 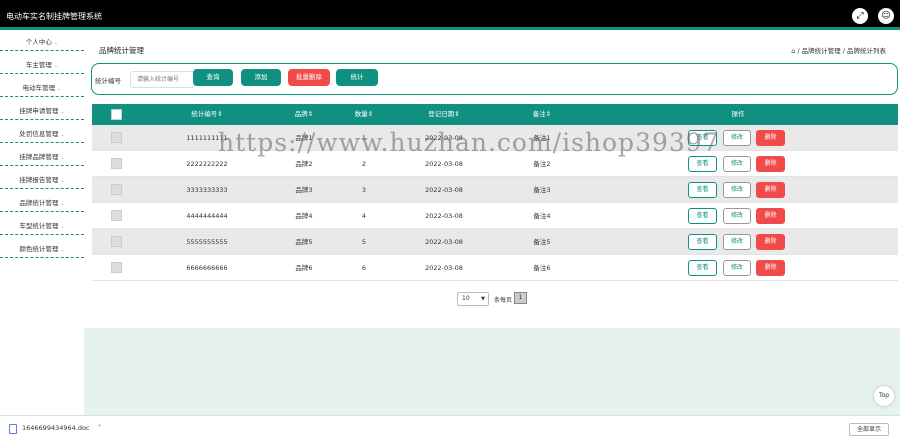 I want to click on column-header: 操作, so click(x=738, y=114).